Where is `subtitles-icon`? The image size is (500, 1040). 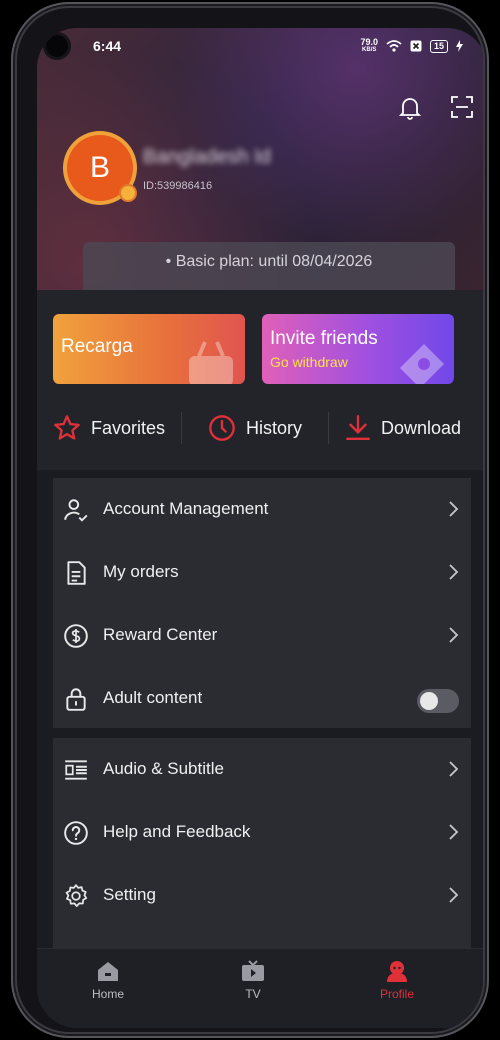 subtitles-icon is located at coordinates (76, 770).